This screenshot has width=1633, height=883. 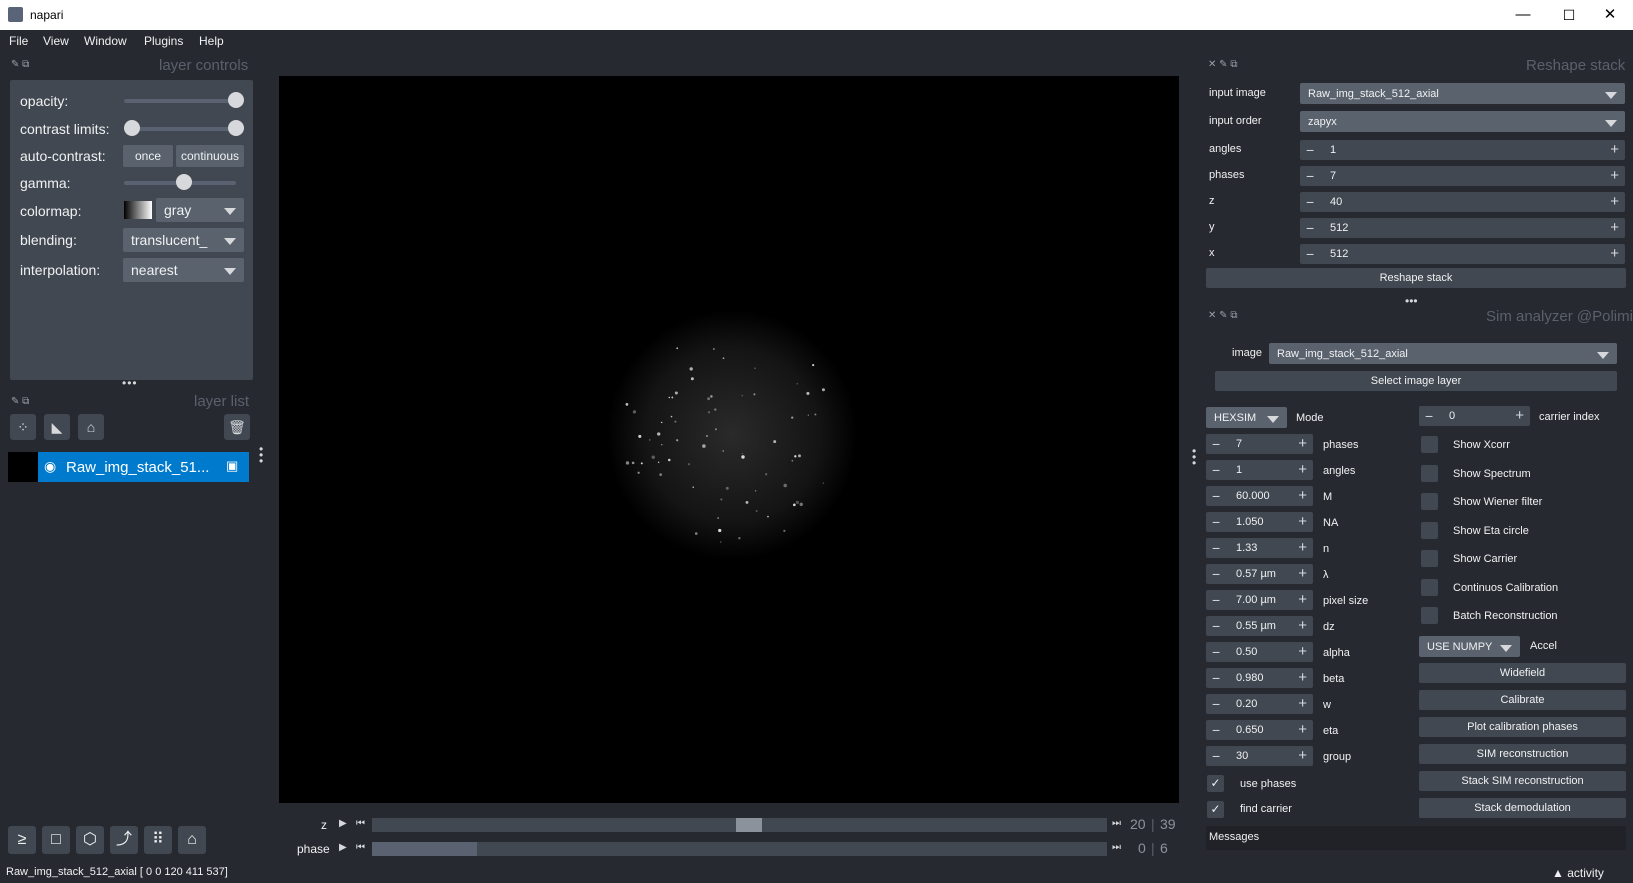 I want to click on reshape-y-spinbox: − 512 +, so click(x=1462, y=228).